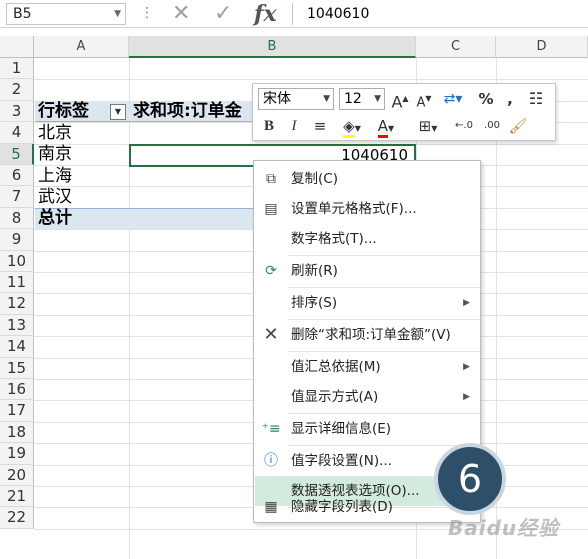 The height and width of the screenshot is (559, 588). What do you see at coordinates (353, 99) in the screenshot?
I see `font-size-value: 12` at bounding box center [353, 99].